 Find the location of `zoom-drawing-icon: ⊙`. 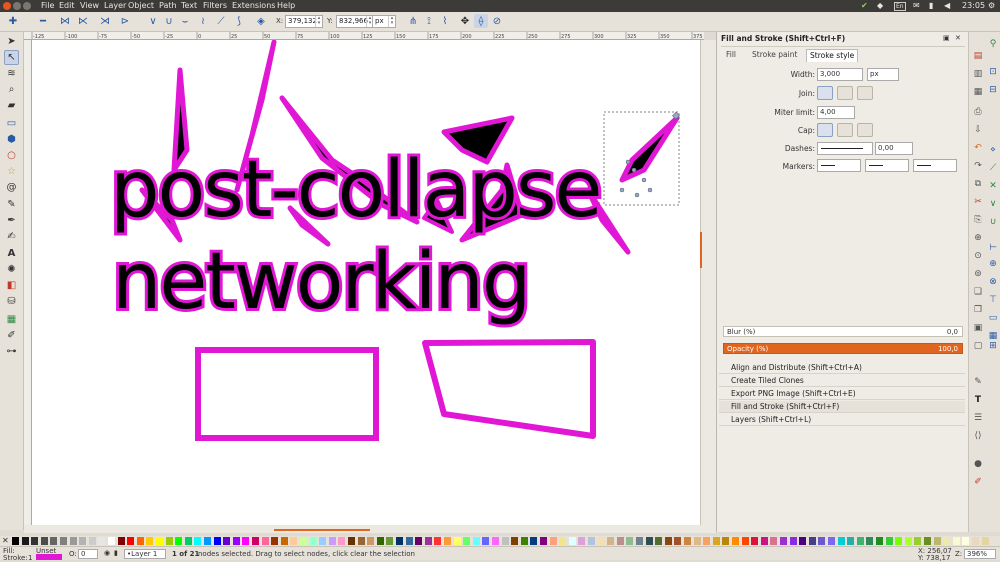

zoom-drawing-icon: ⊙ is located at coordinates (978, 256).